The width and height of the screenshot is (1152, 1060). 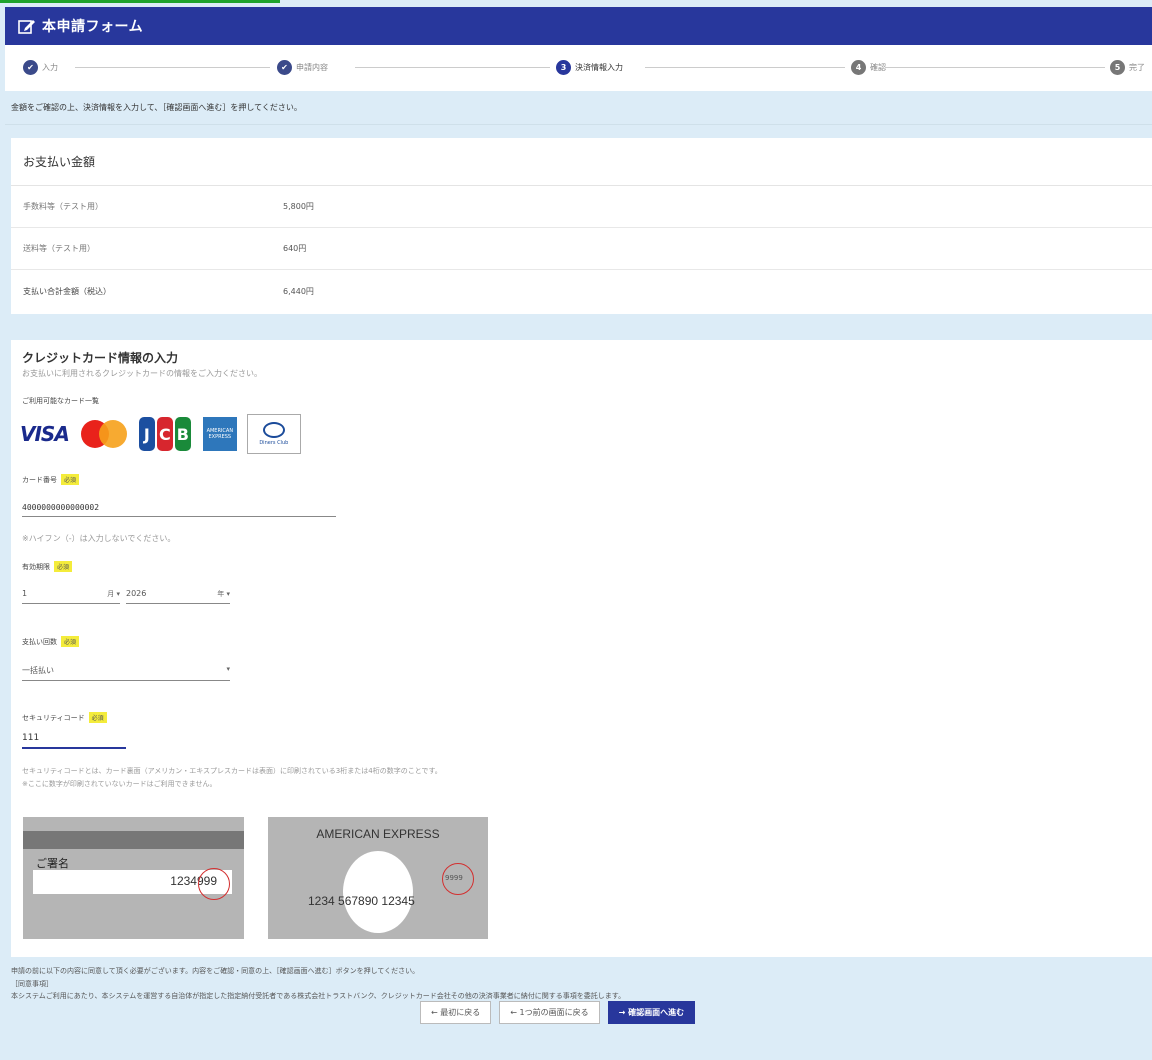 What do you see at coordinates (656, 1012) in the screenshot?
I see `proceed-label: 確認画面へ進む` at bounding box center [656, 1012].